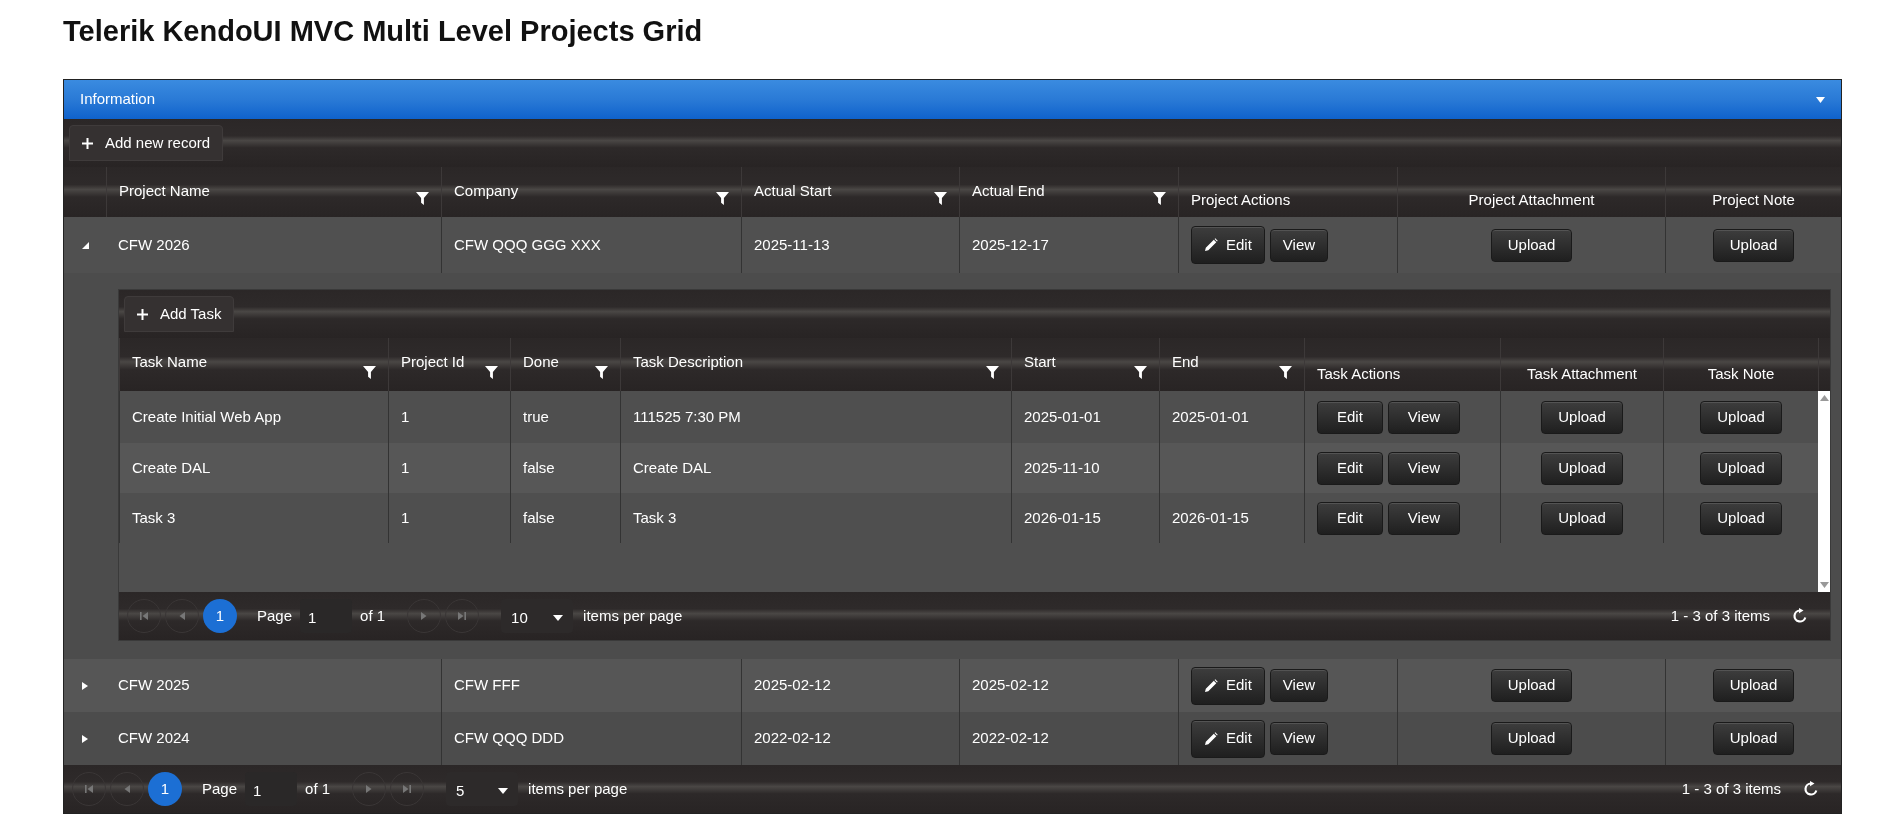 This screenshot has height=837, width=1901. Describe the element at coordinates (1824, 491) in the screenshot. I see `scrollbar` at that location.